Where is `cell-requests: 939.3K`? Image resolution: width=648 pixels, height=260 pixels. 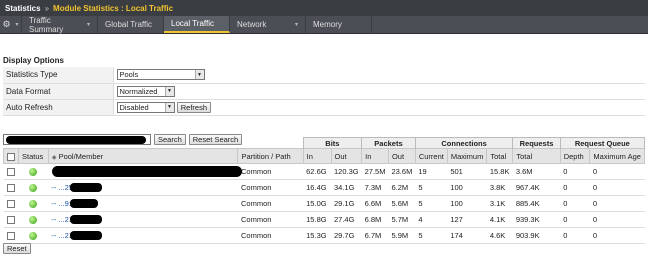 cell-requests: 939.3K is located at coordinates (536, 219).